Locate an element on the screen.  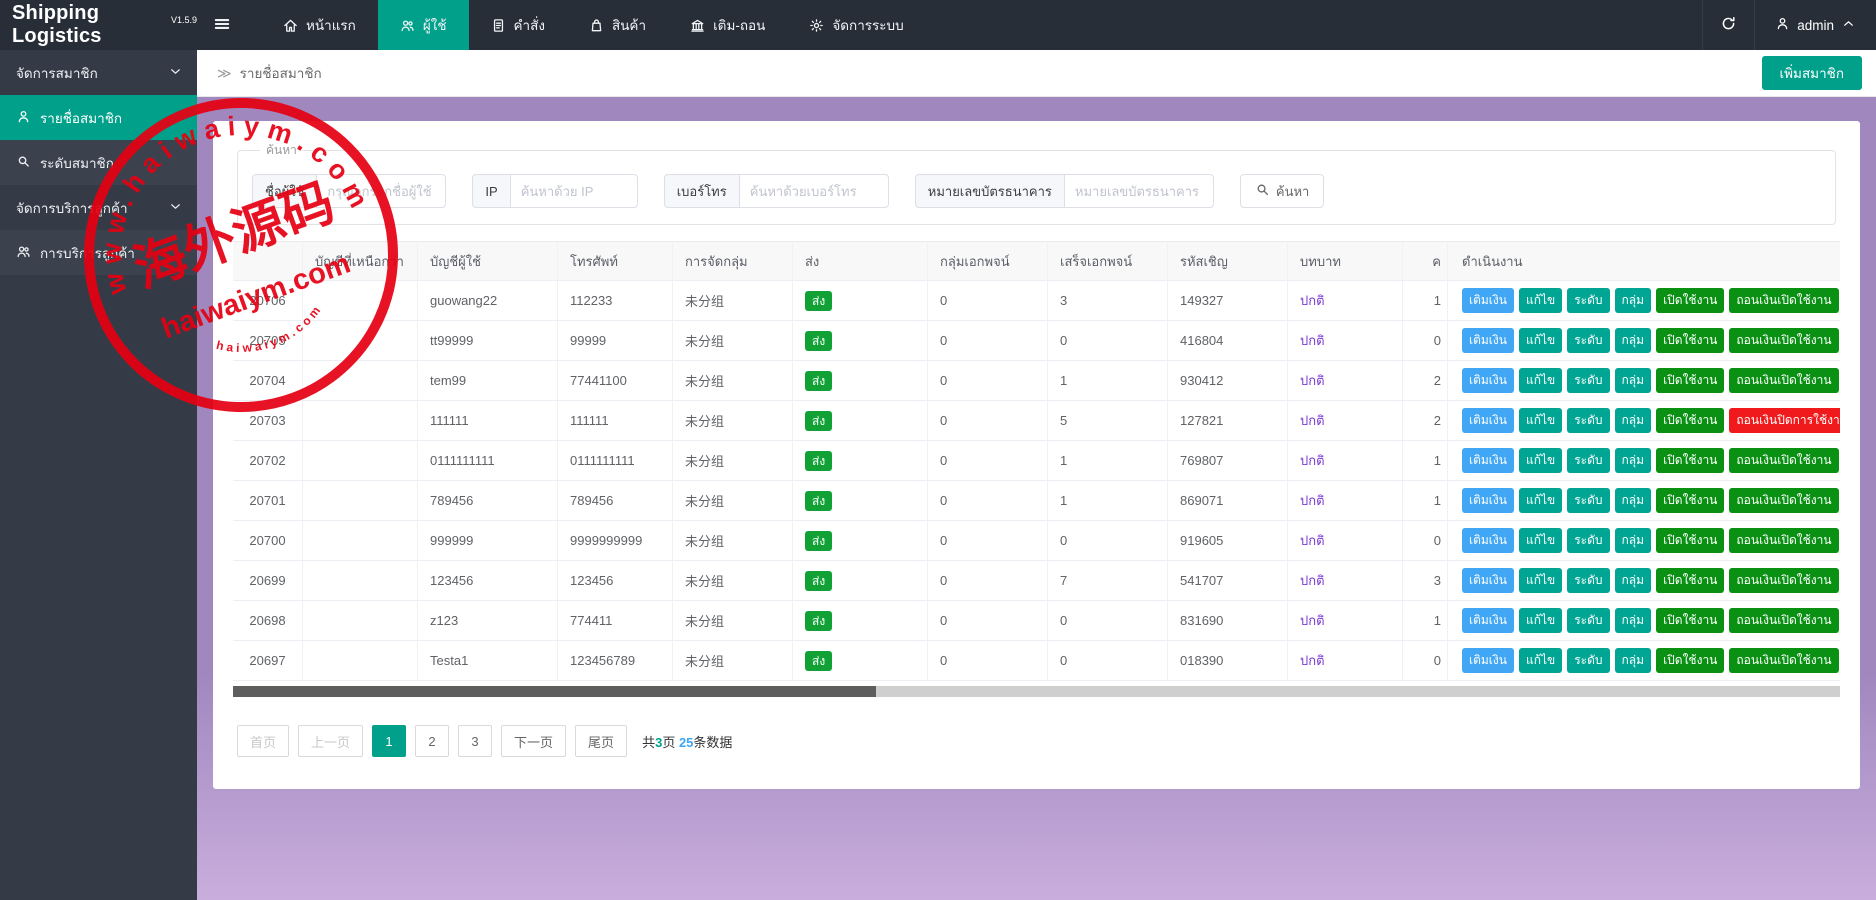
pagination-first-button: 首页 is located at coordinates (263, 741).